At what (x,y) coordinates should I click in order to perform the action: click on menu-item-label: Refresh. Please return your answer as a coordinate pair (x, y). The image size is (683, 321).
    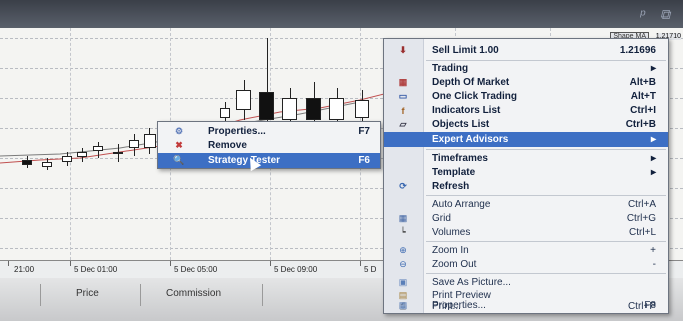
    Looking at the image, I should click on (451, 186).